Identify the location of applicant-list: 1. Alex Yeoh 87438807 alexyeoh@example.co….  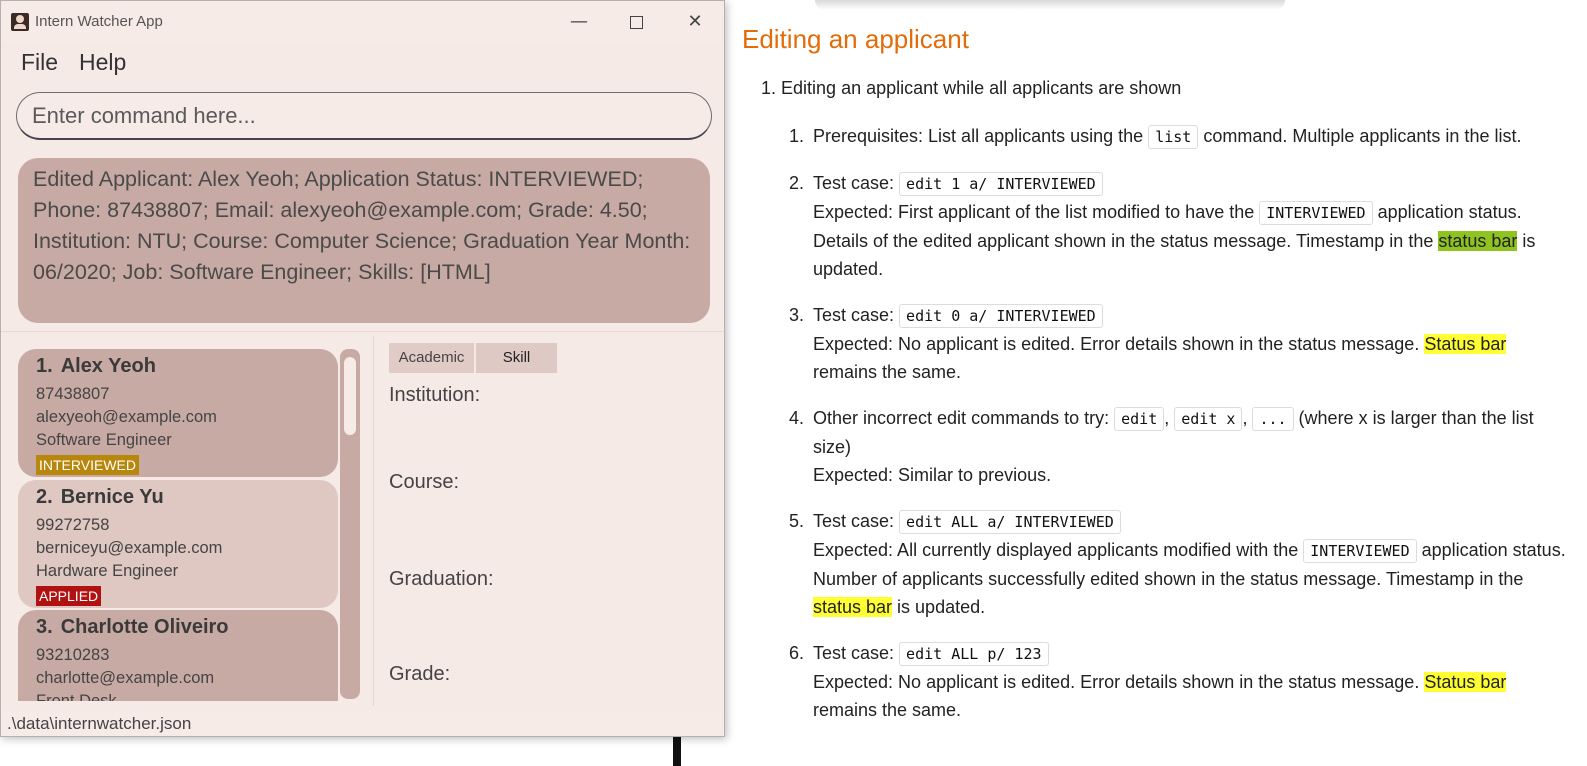
(188, 523).